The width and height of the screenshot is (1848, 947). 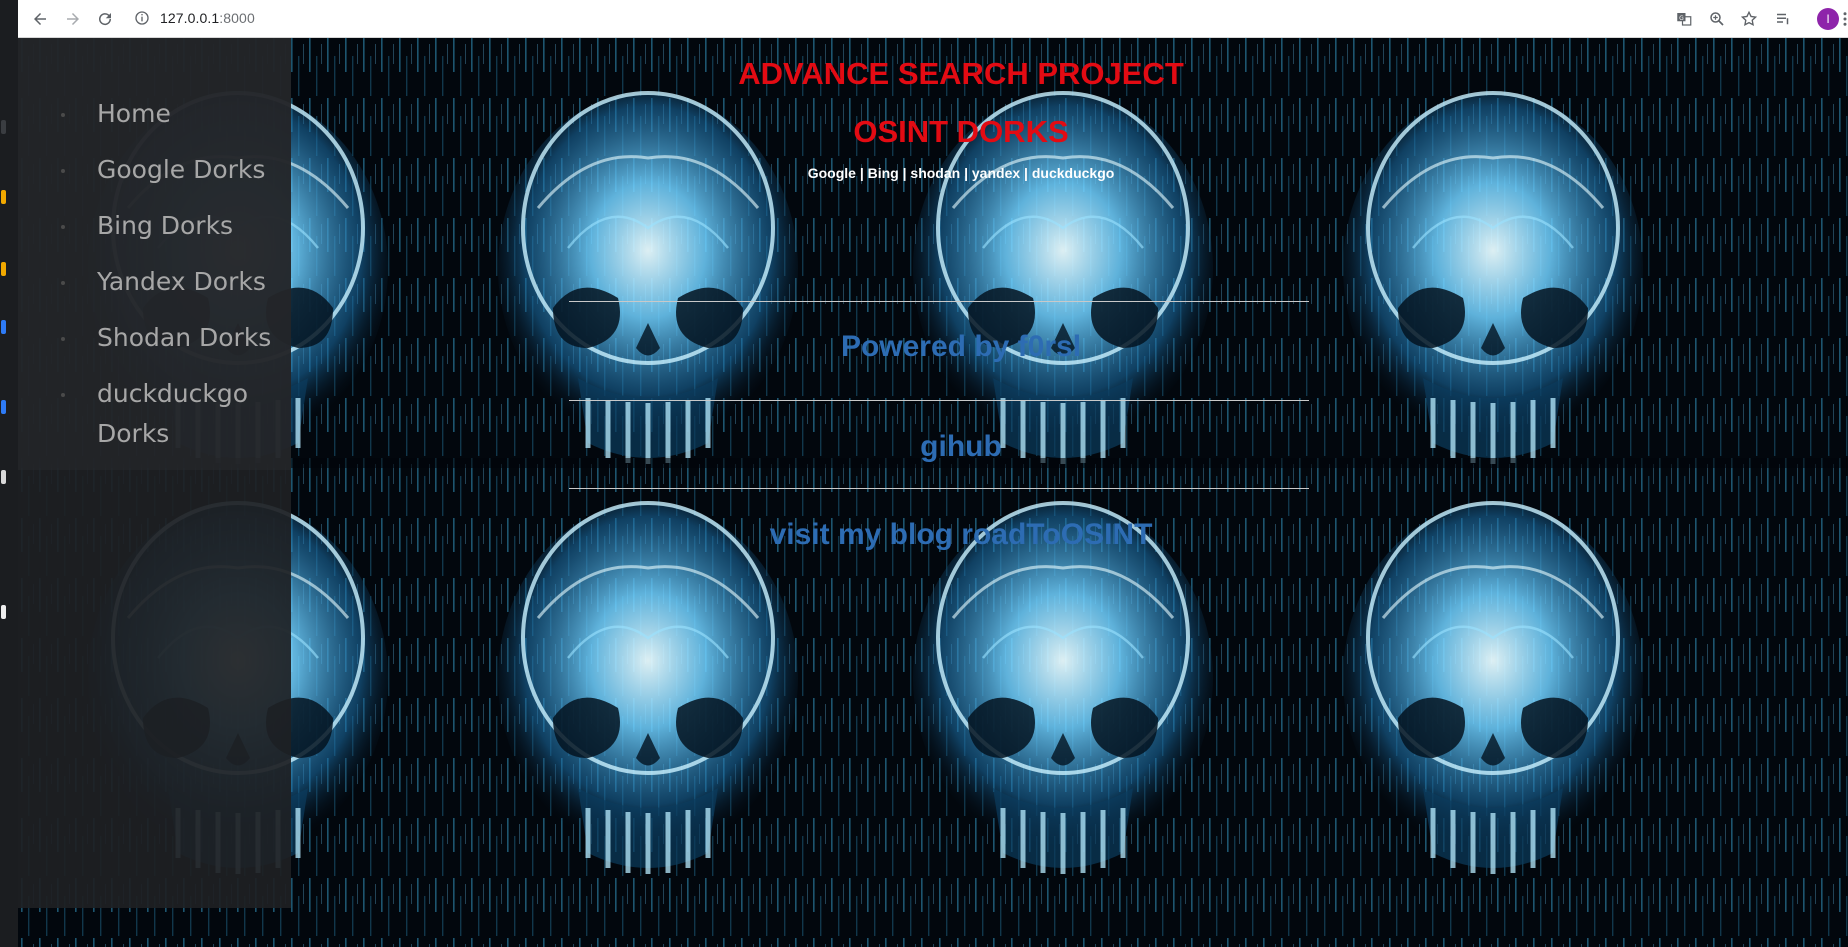 What do you see at coordinates (1749, 19) in the screenshot?
I see `star-icon` at bounding box center [1749, 19].